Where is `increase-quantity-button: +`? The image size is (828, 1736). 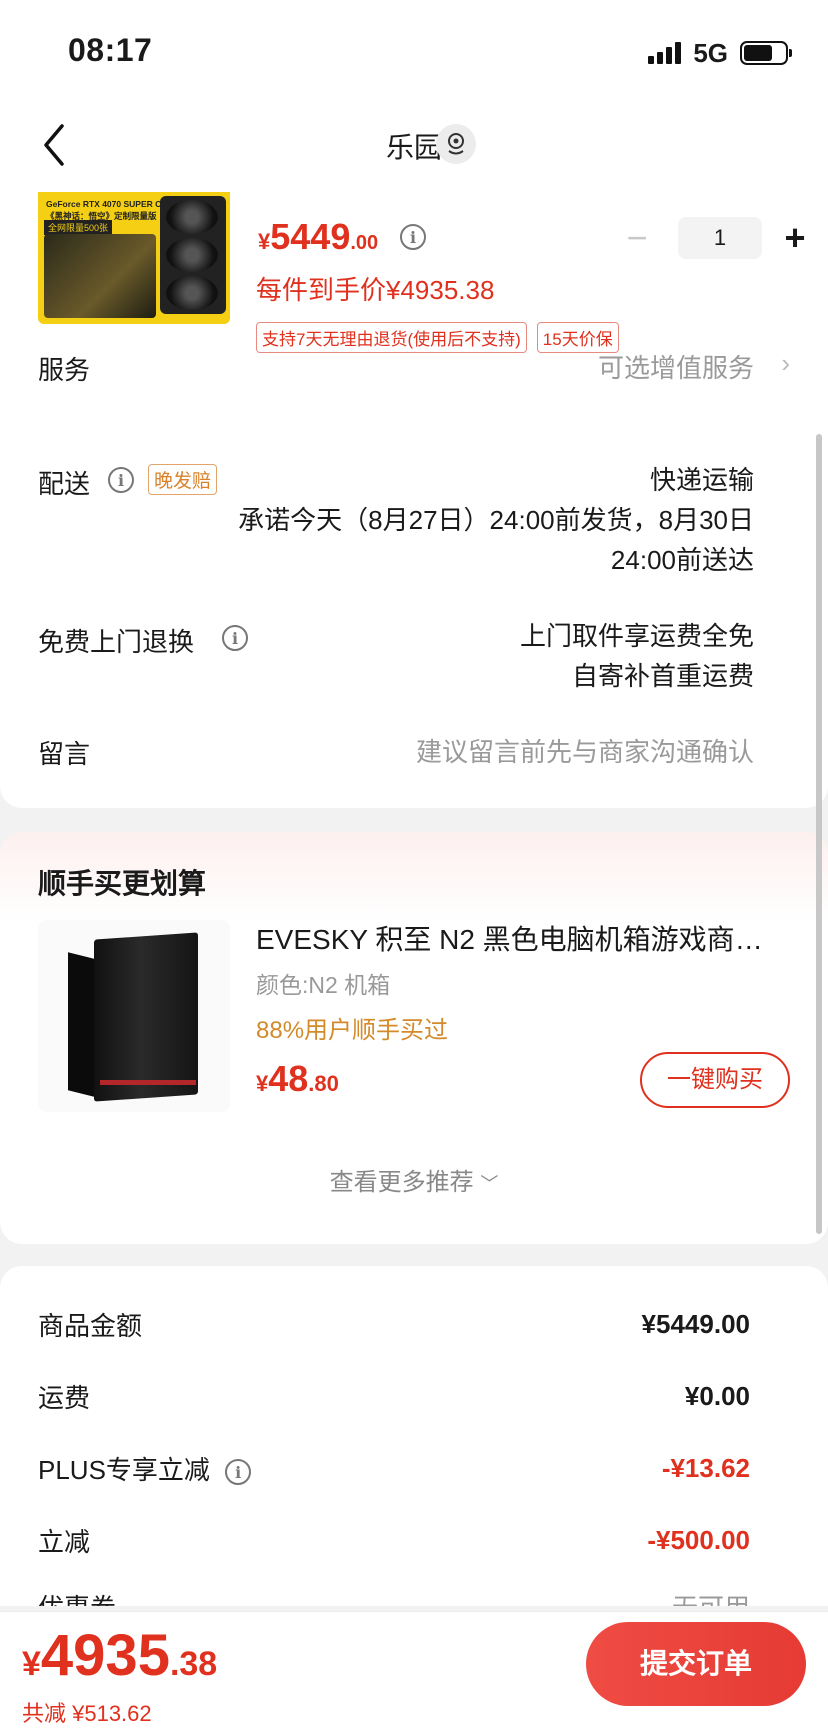
increase-quantity-button: + is located at coordinates (795, 238).